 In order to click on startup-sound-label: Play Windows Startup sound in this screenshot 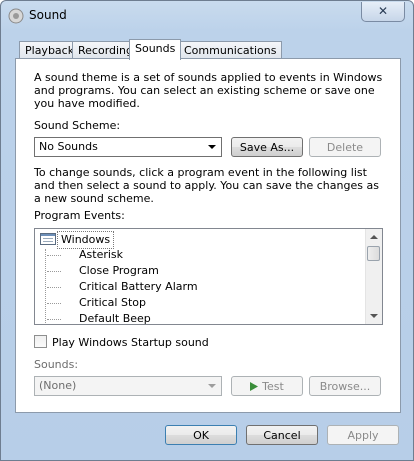, I will do `click(227, 342)`.